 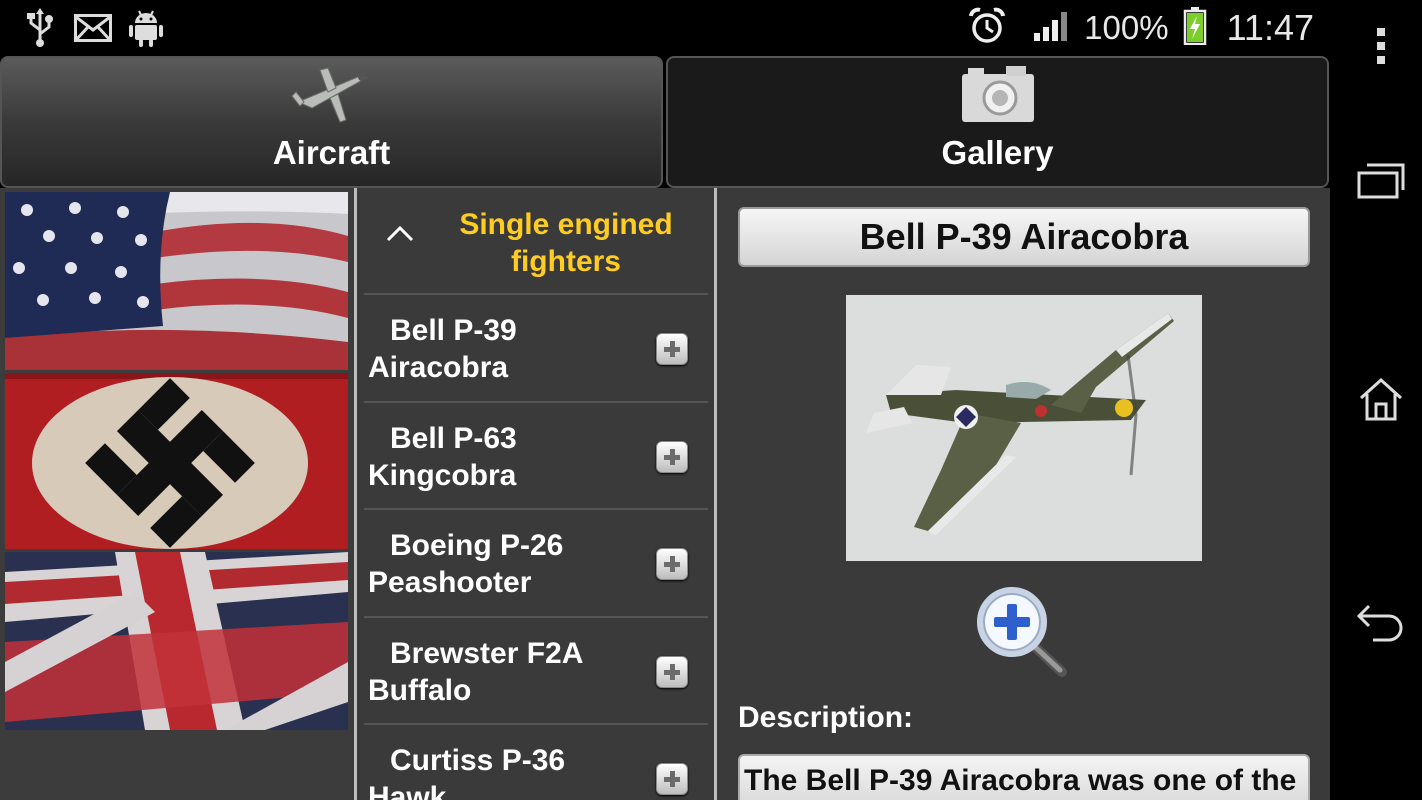 What do you see at coordinates (93, 30) in the screenshot?
I see `email-icon` at bounding box center [93, 30].